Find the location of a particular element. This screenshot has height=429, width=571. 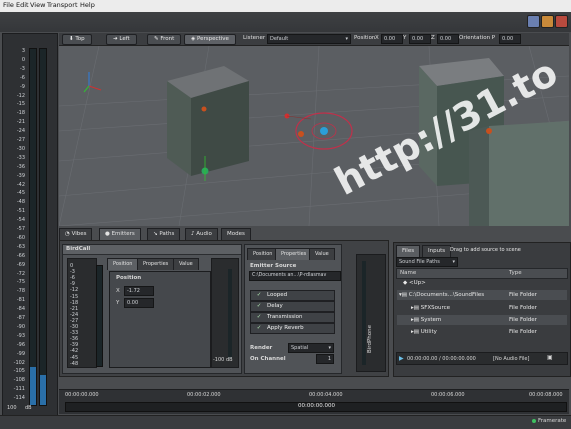

menu-edit: Edit is located at coordinates (22, 5).